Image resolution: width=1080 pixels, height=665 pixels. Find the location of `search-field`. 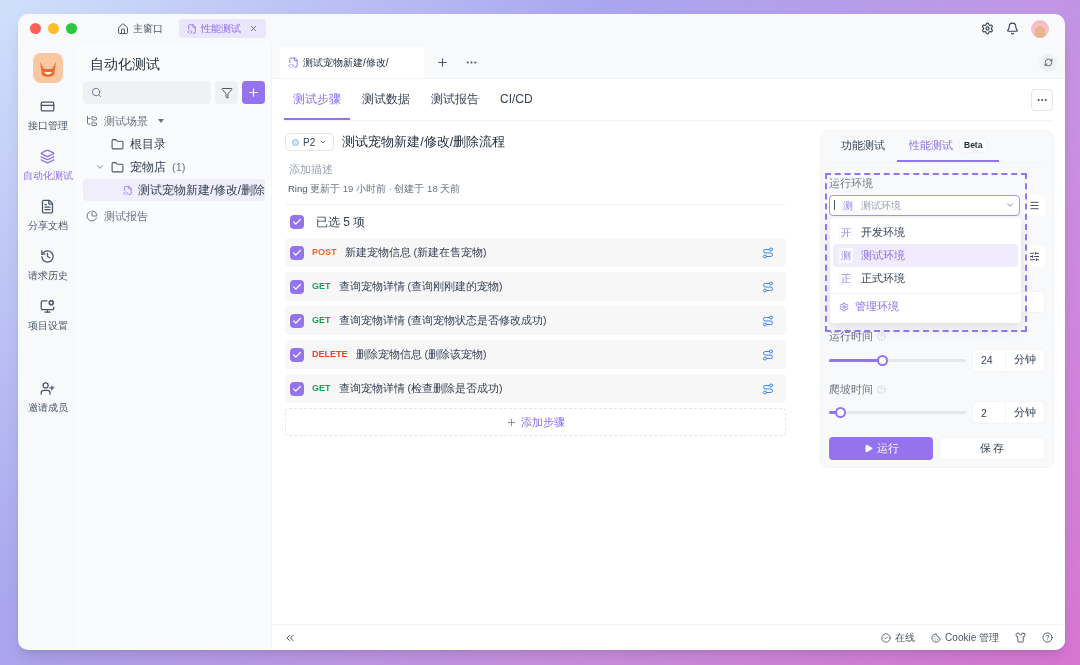

search-field is located at coordinates (147, 92).